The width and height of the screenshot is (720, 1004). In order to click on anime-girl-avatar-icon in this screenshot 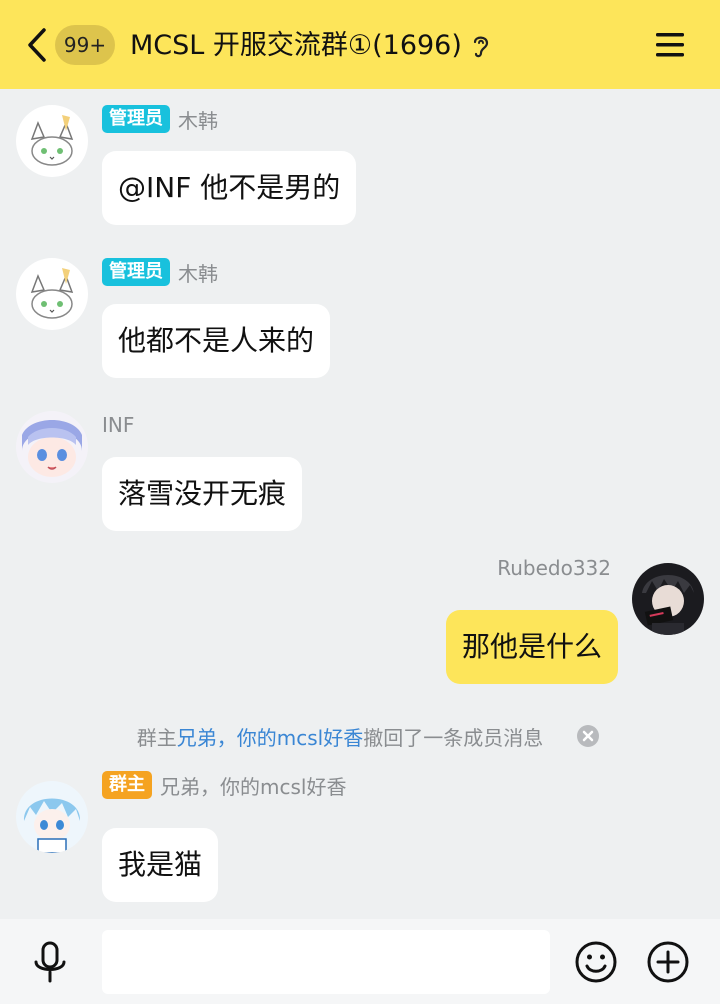, I will do `click(52, 447)`.